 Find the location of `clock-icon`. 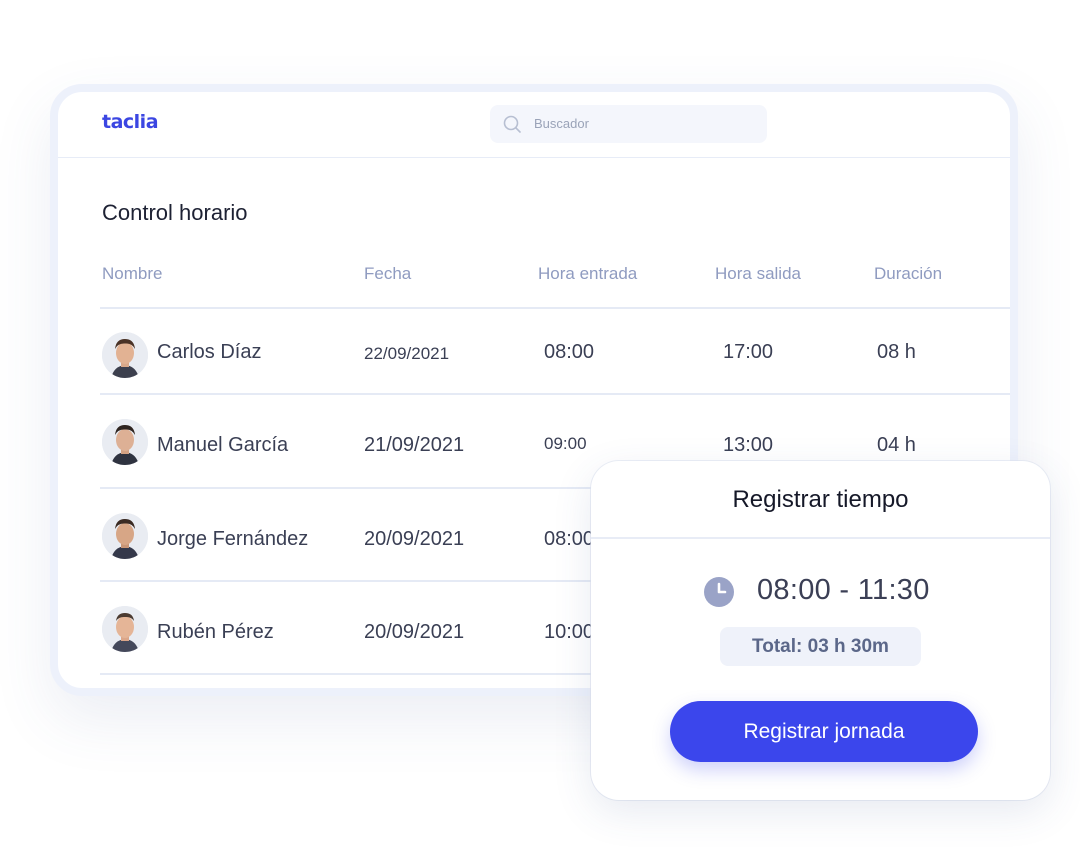

clock-icon is located at coordinates (719, 592).